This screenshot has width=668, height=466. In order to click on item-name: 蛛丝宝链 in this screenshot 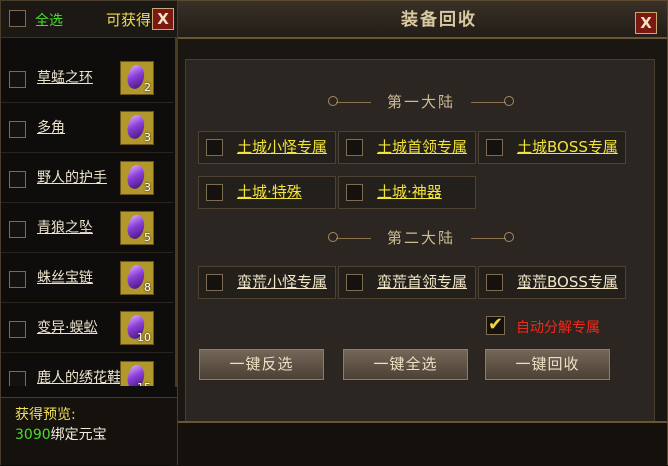, I will do `click(65, 278)`.